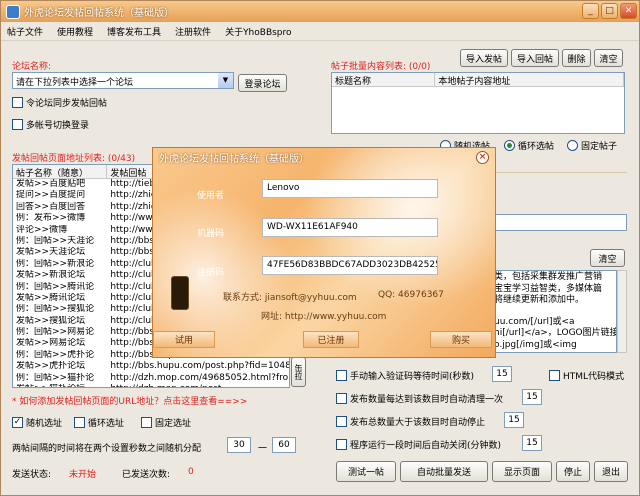 This screenshot has height=496, width=640. Describe the element at coordinates (284, 445) in the screenshot. I see `interval-max-input: 60` at that location.